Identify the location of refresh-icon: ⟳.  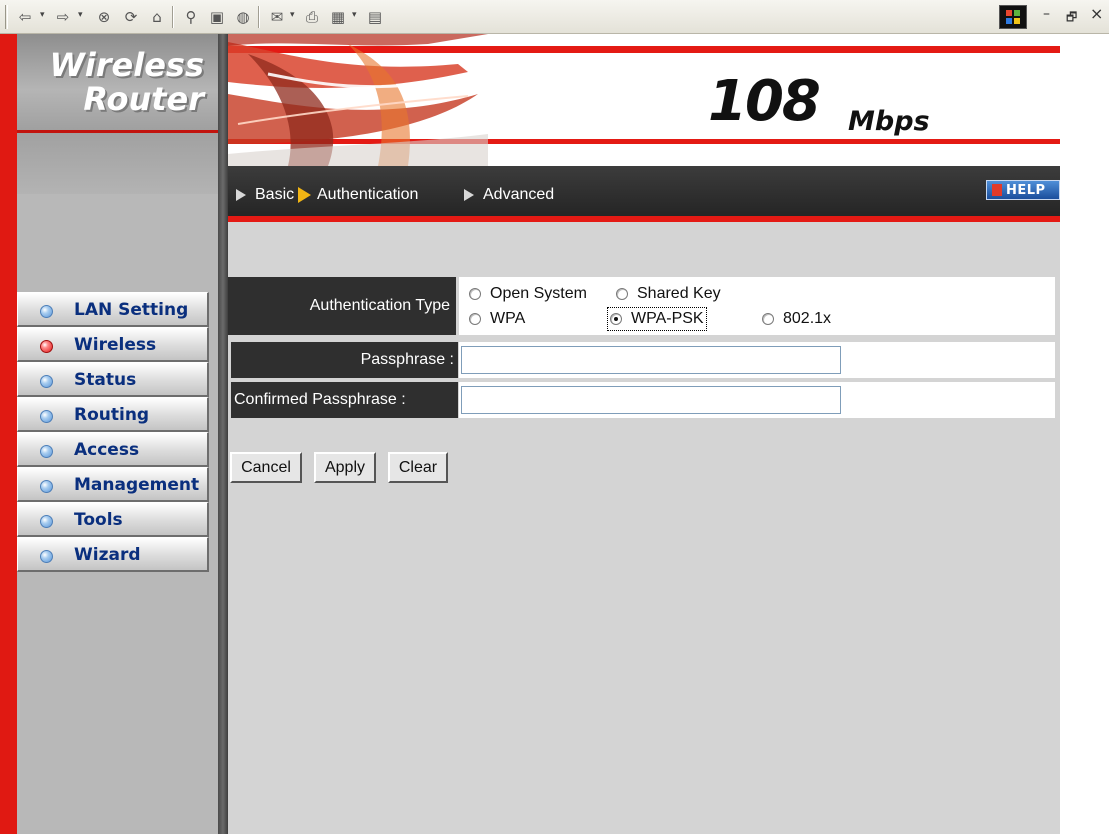
(131, 17).